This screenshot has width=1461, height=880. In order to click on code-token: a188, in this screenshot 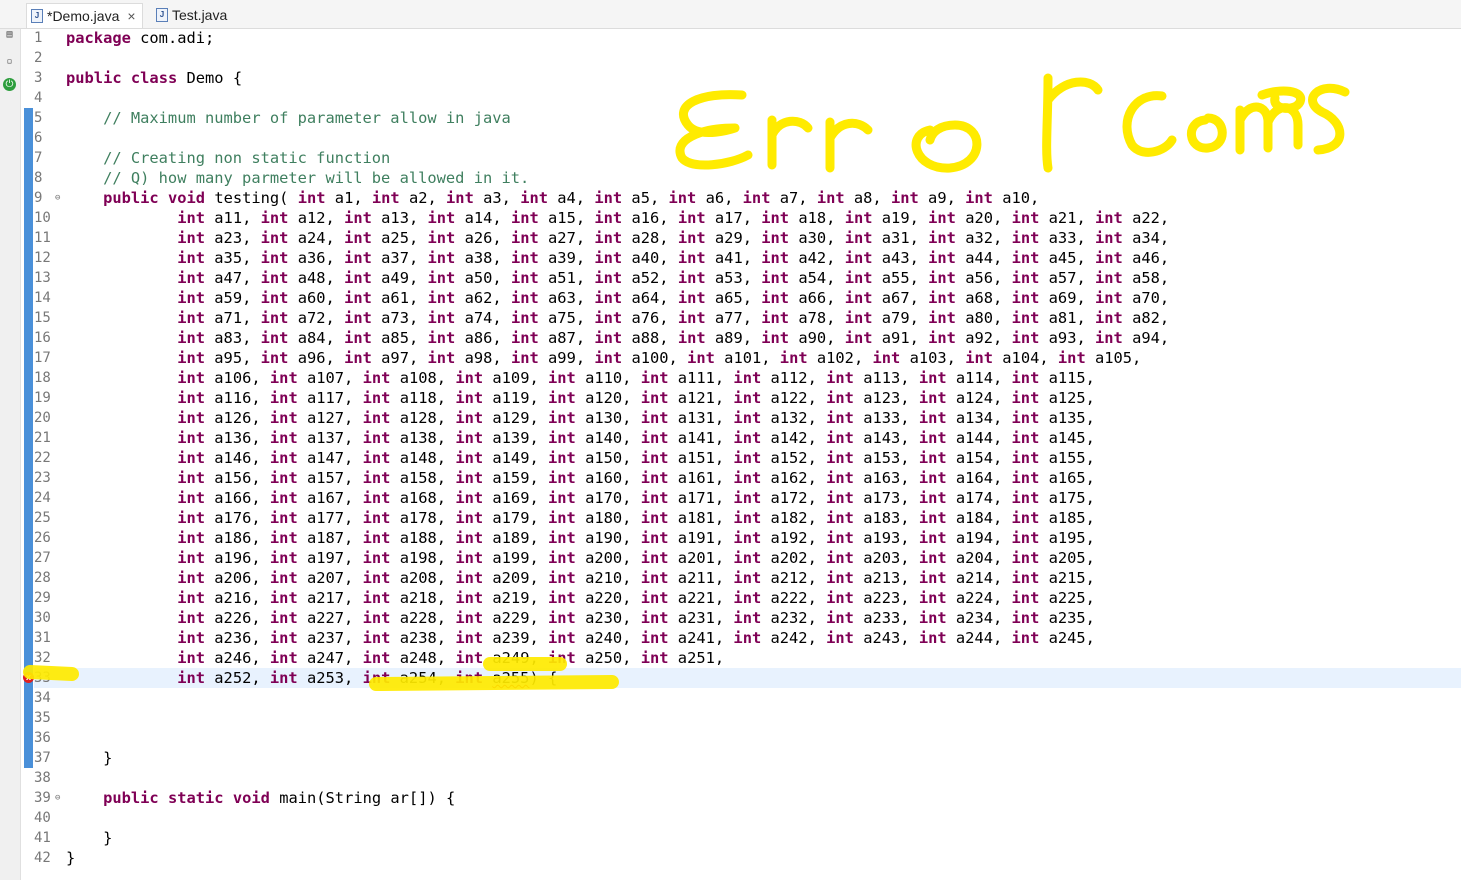, I will do `click(418, 538)`.